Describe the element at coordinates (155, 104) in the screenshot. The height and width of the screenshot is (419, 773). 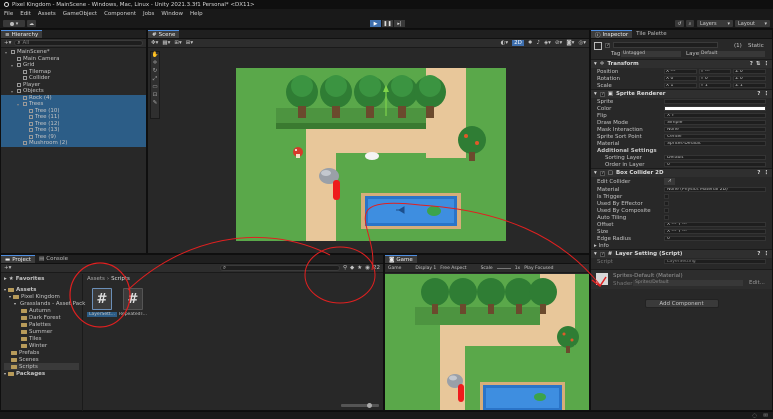
I see `custom-tool-button: ✎` at that location.